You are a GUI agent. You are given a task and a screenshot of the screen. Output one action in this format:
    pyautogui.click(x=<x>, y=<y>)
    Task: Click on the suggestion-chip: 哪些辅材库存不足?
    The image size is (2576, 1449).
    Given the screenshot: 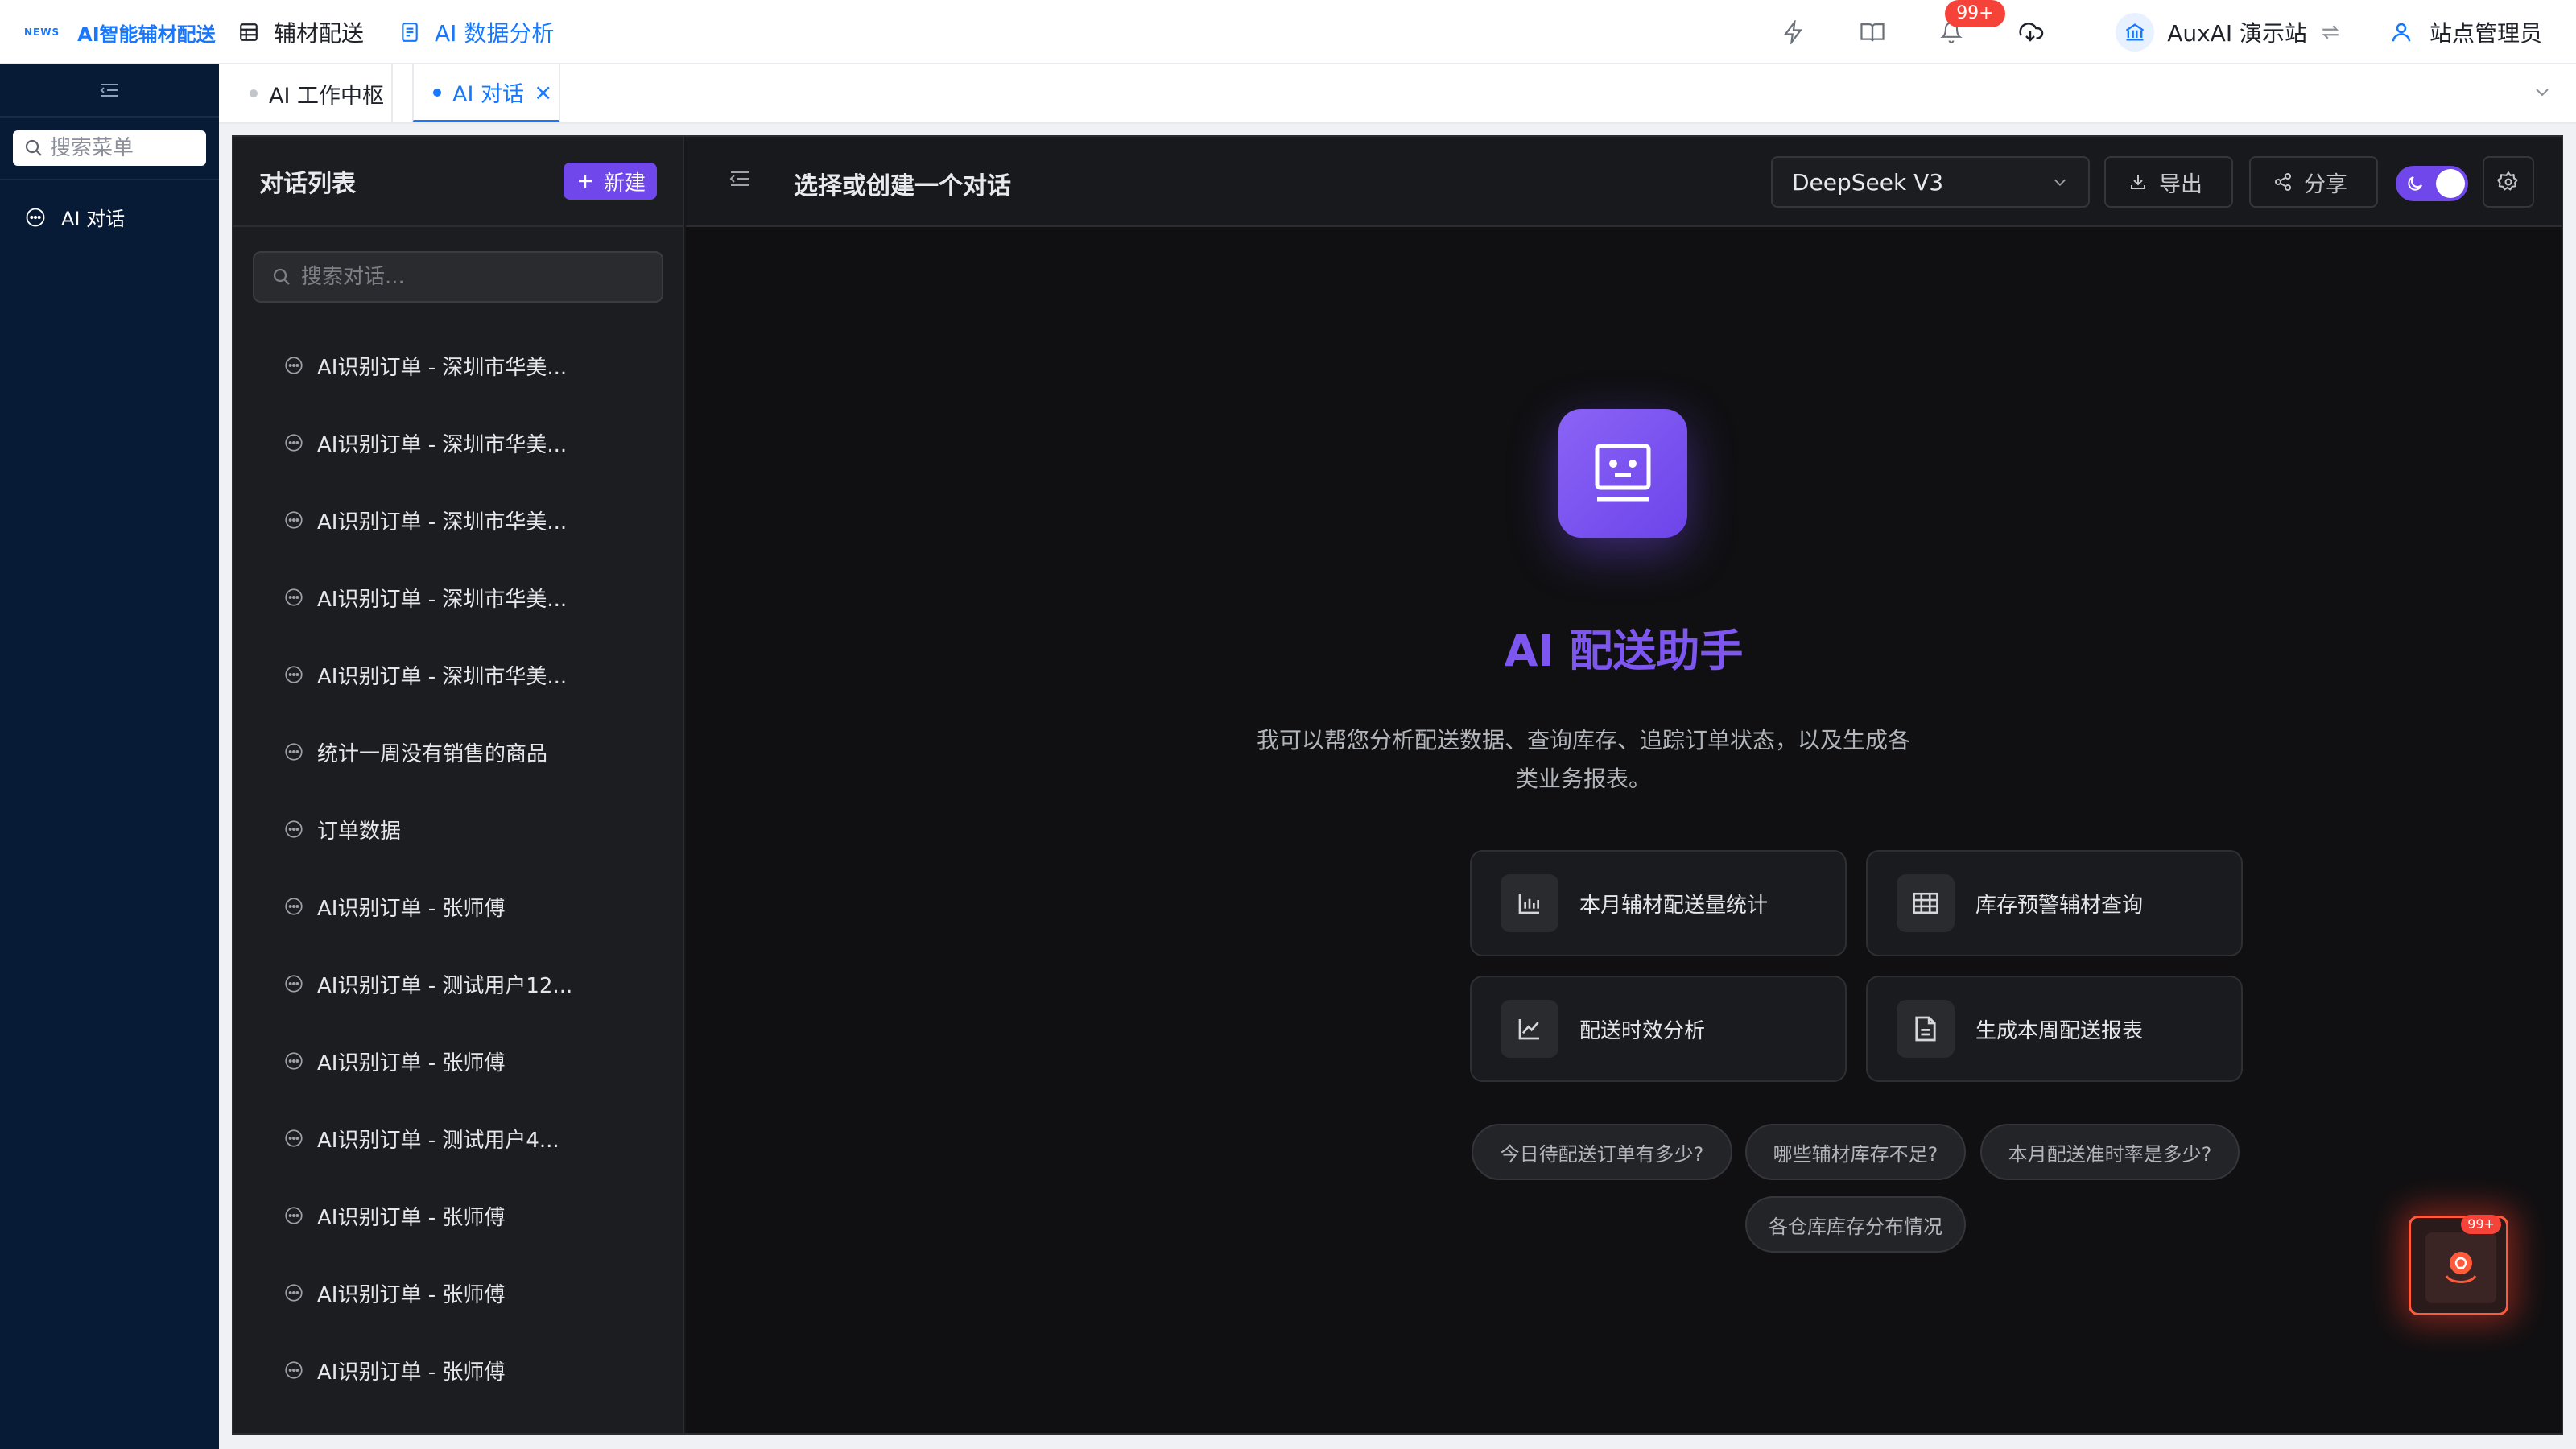 What is the action you would take?
    pyautogui.click(x=1855, y=1152)
    